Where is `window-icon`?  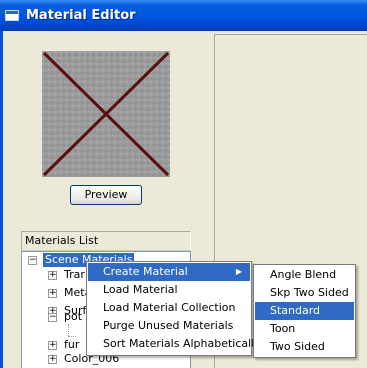 window-icon is located at coordinates (12, 15).